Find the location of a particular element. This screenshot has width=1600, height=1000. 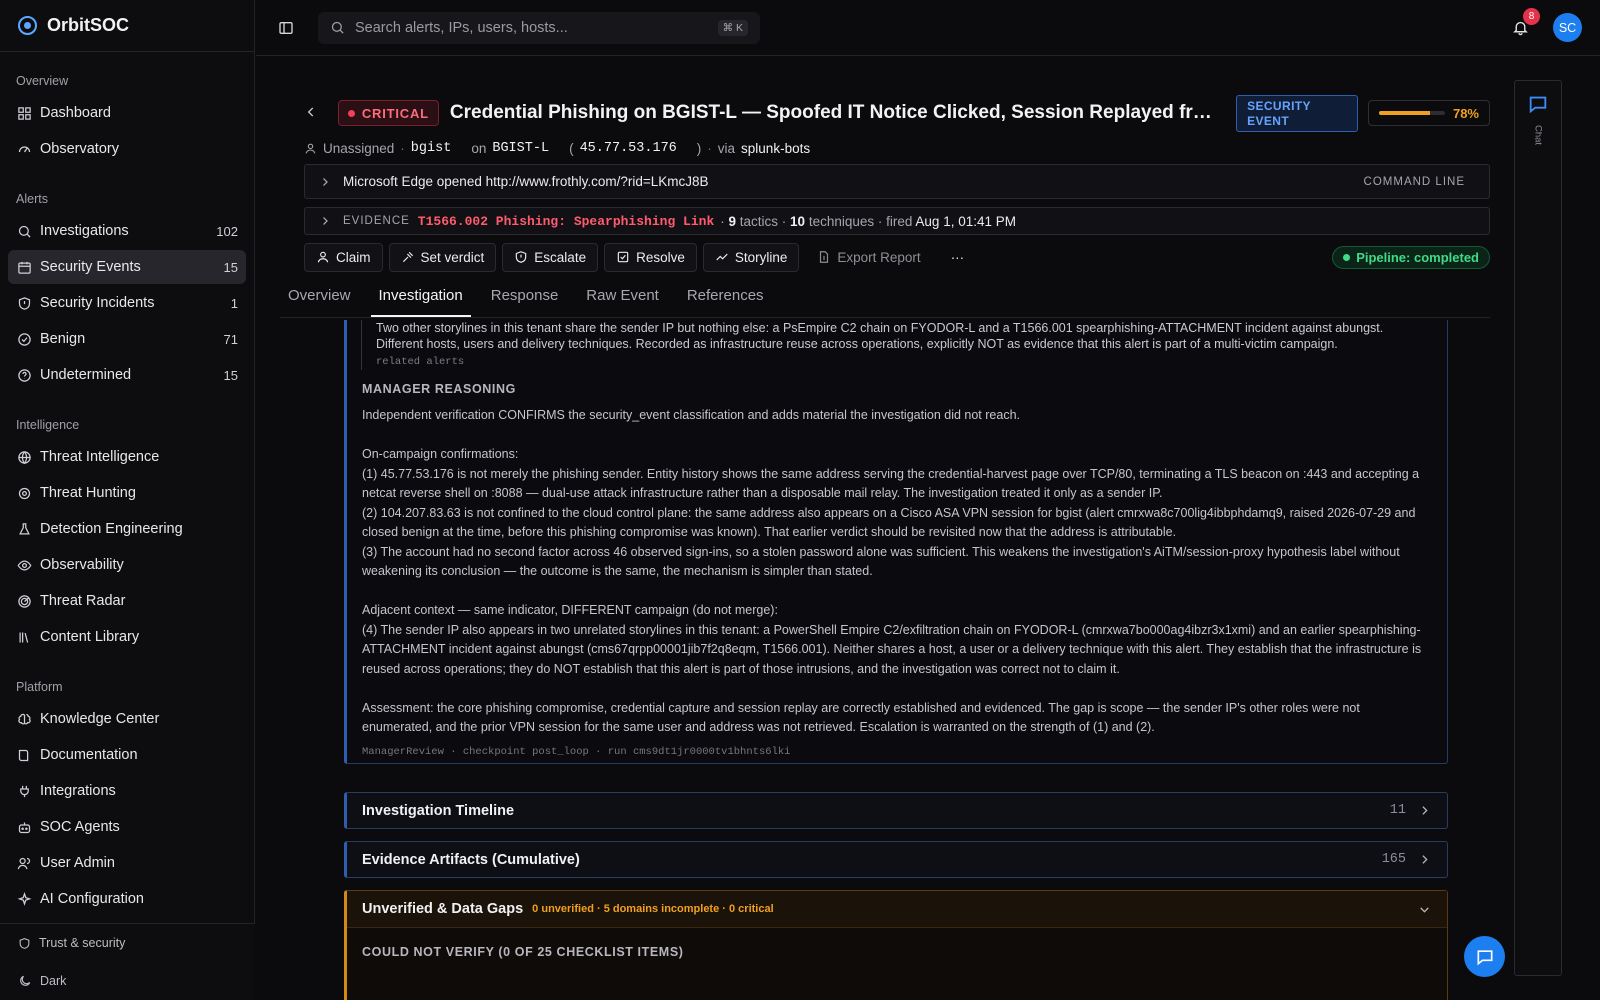

sidebar-item-documentation: Documentation is located at coordinates (127, 755).